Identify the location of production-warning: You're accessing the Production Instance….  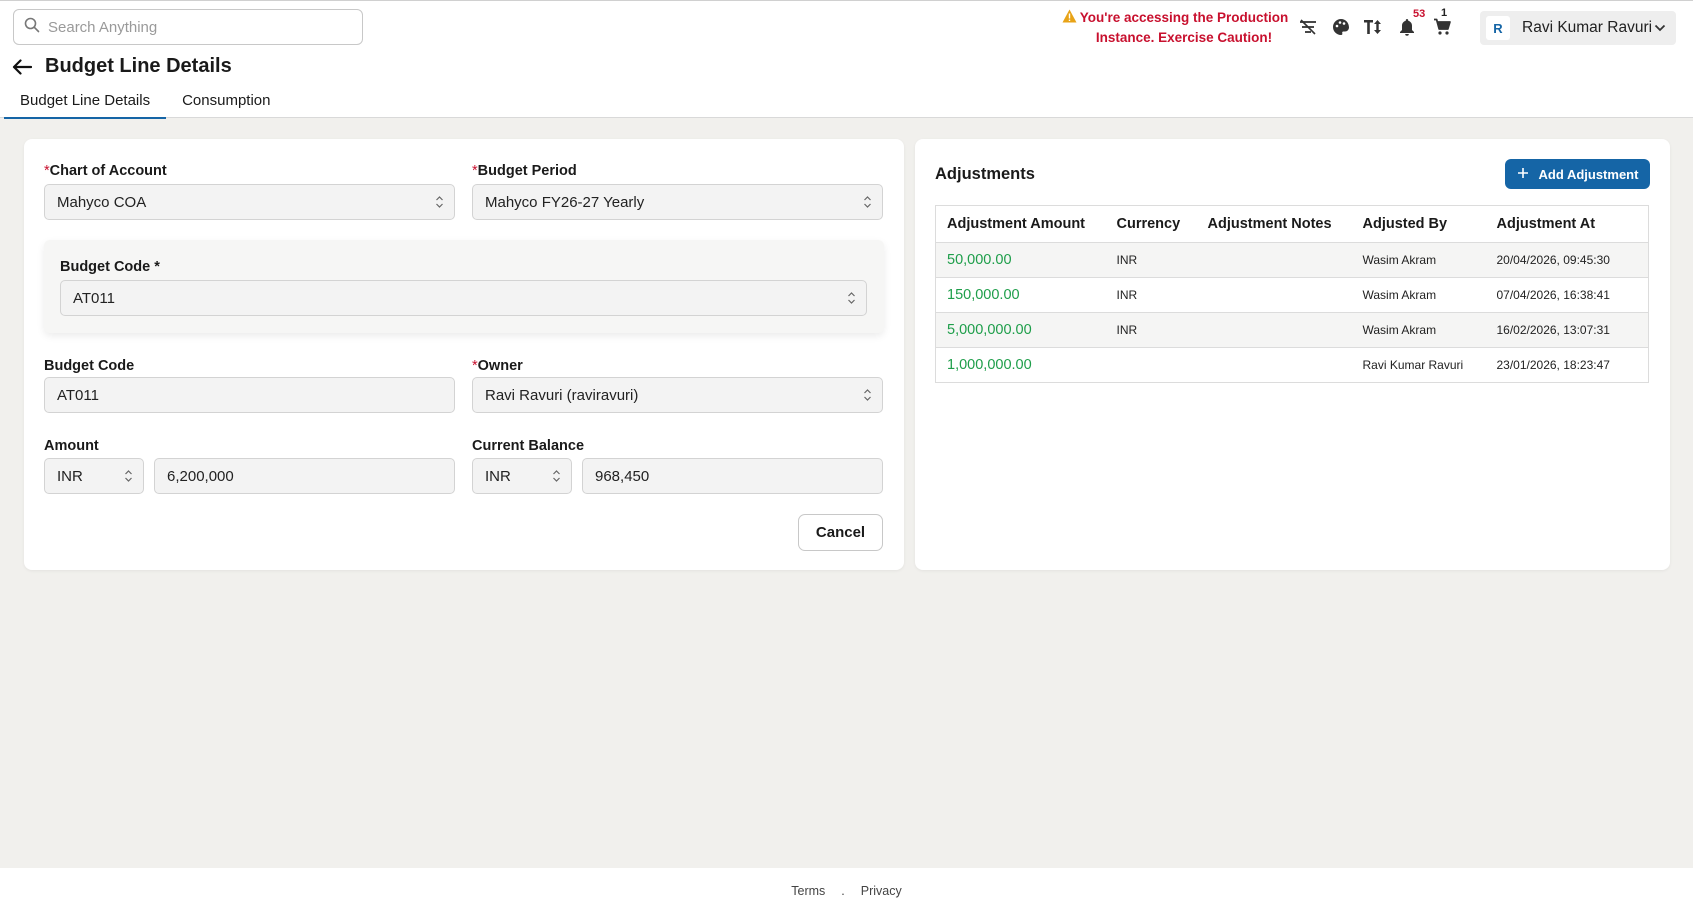
(1175, 28).